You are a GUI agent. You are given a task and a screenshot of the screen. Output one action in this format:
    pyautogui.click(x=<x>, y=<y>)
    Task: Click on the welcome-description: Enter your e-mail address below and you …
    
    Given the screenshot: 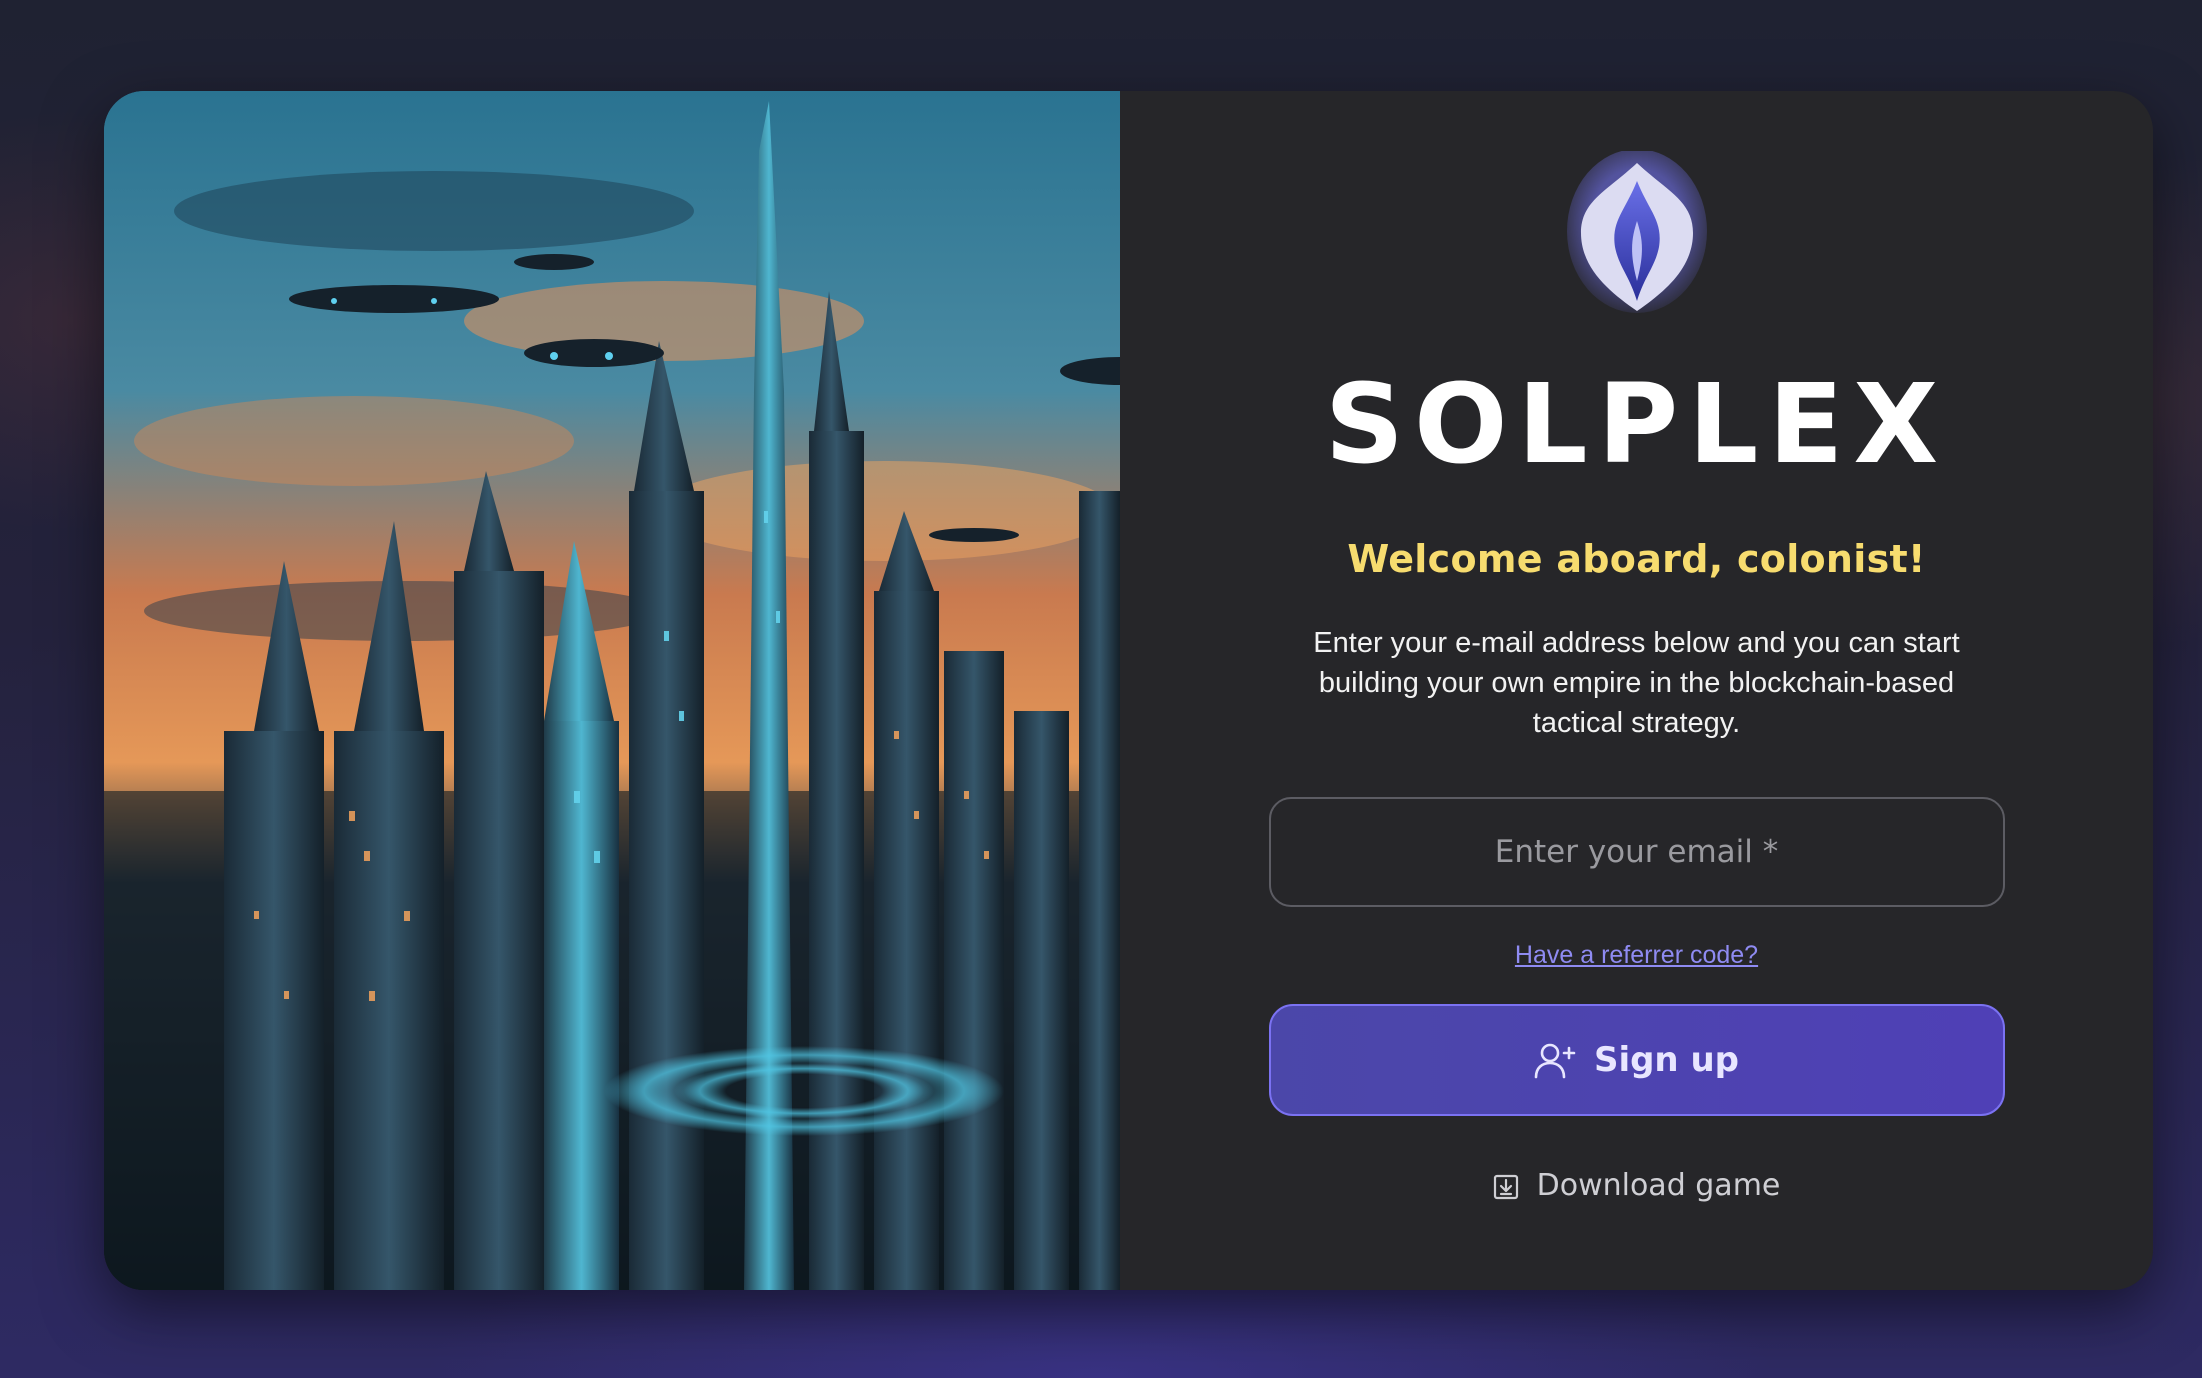 What is the action you would take?
    pyautogui.click(x=1636, y=683)
    